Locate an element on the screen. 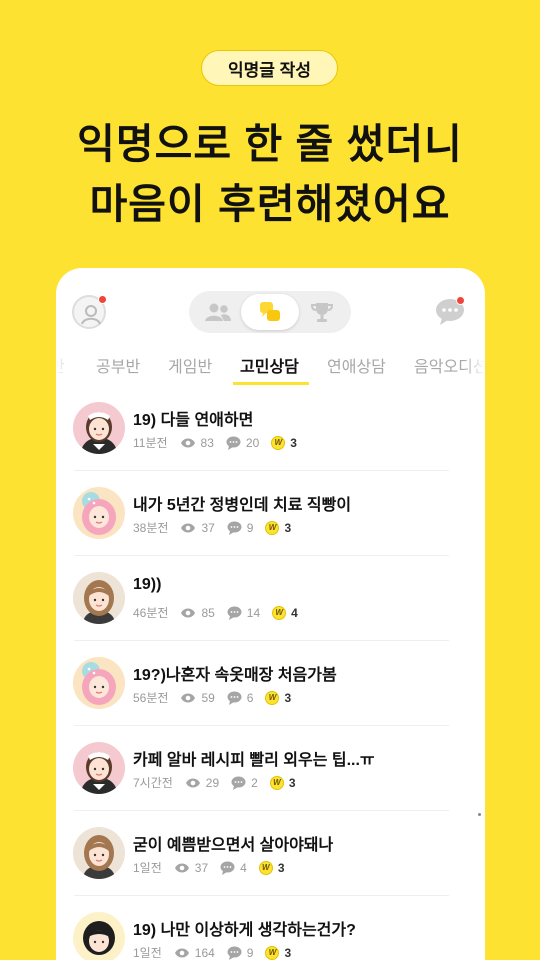  post-meta: 38분전 37 9 W 3 is located at coordinates (212, 527).